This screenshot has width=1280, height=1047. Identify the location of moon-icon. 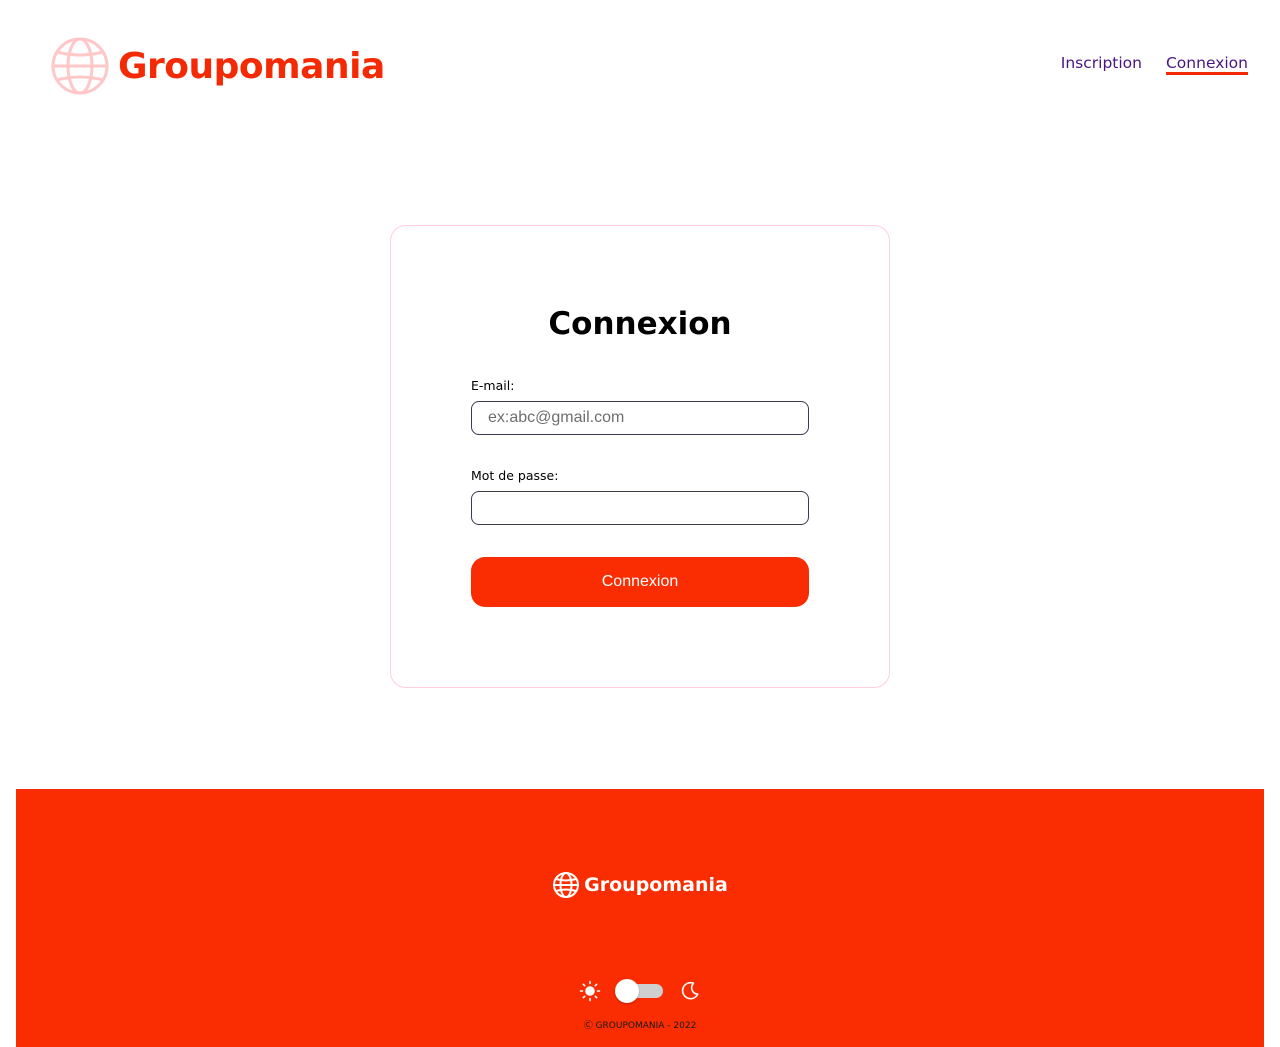
(690, 990).